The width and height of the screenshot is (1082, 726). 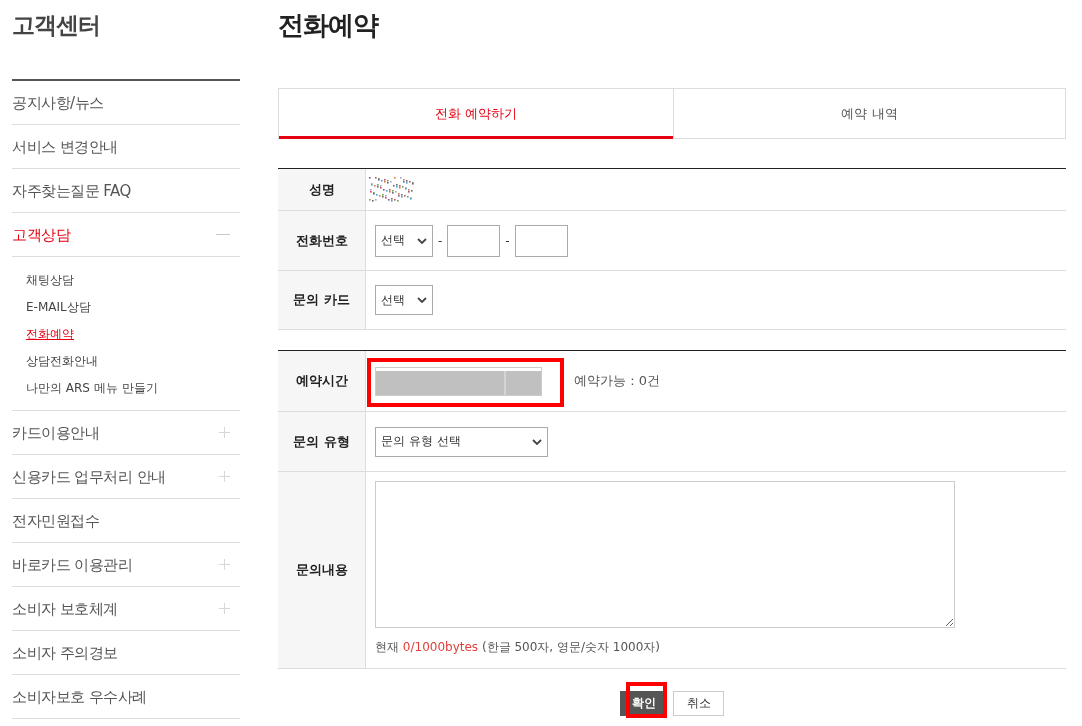 What do you see at coordinates (698, 703) in the screenshot?
I see `cancel-button: 취소` at bounding box center [698, 703].